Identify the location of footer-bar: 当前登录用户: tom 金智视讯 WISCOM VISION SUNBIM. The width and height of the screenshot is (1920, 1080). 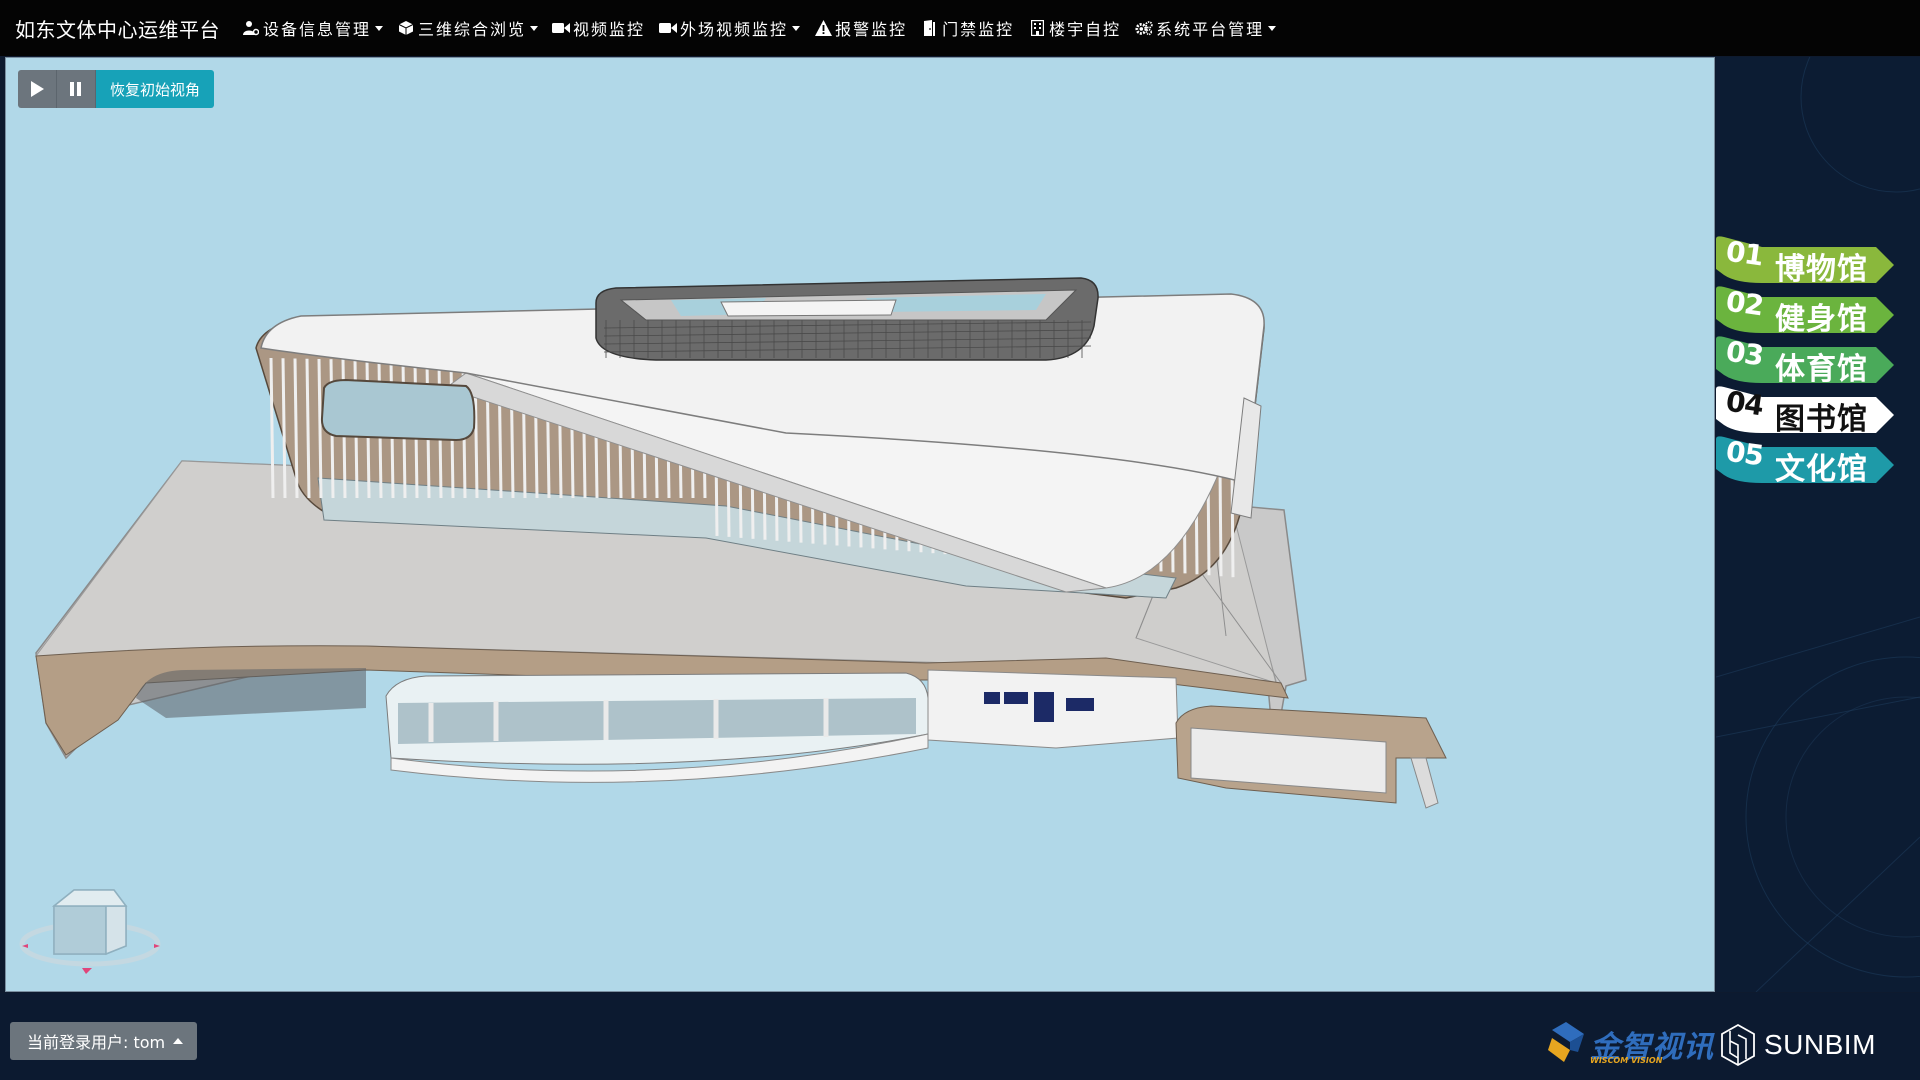
(960, 1036).